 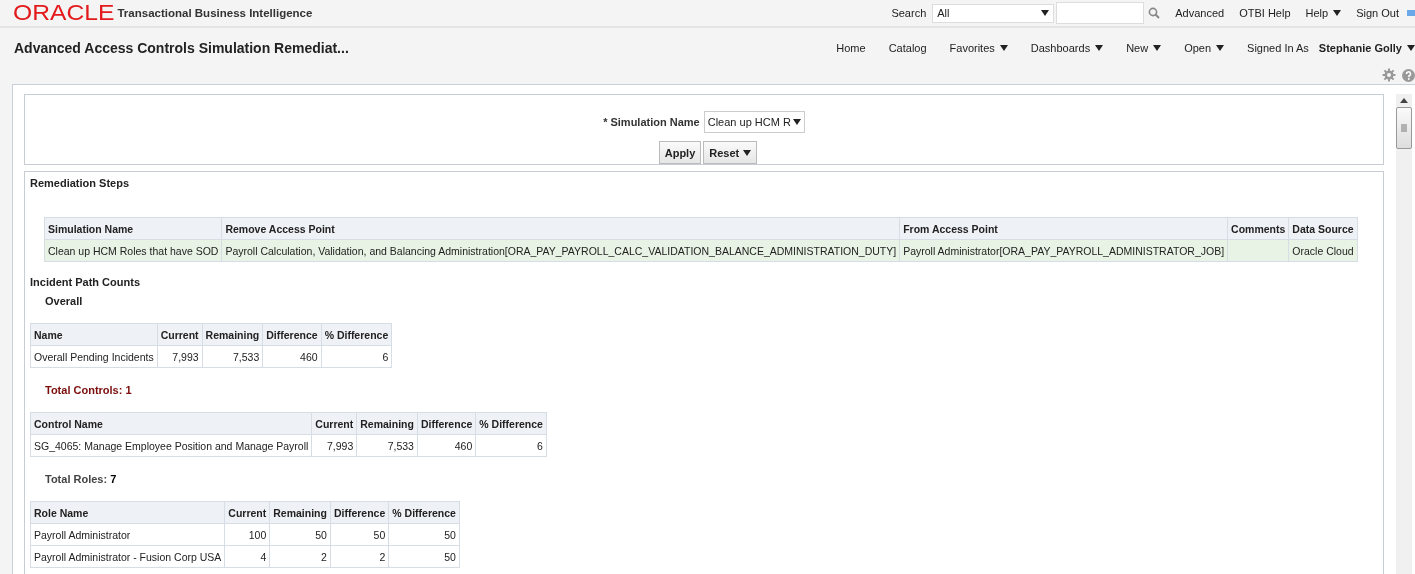 What do you see at coordinates (1366, 48) in the screenshot?
I see `user-menu: Stephanie Golly` at bounding box center [1366, 48].